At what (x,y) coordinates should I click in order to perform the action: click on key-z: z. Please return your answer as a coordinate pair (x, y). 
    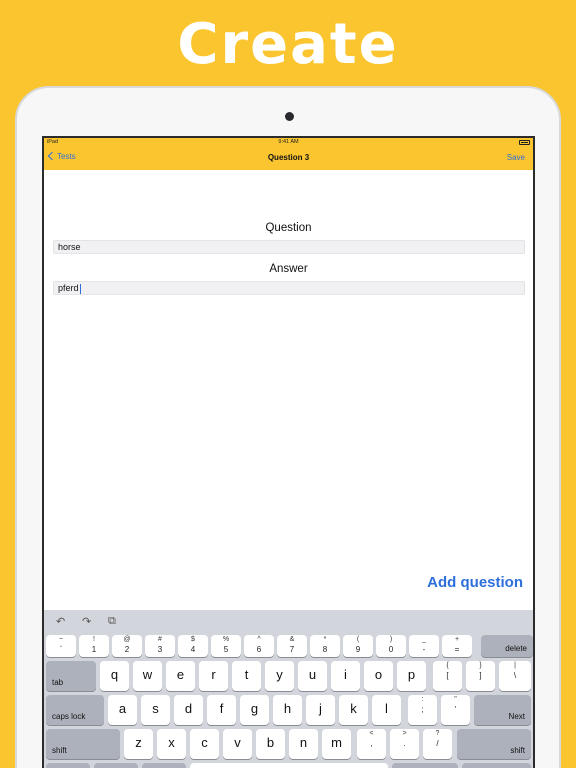
    Looking at the image, I should click on (138, 744).